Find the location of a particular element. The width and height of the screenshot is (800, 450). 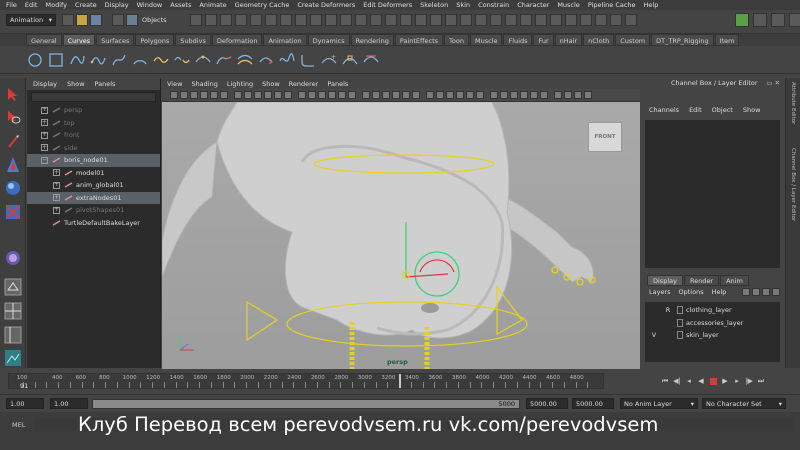

panel-float-icon: ▭ ✕ is located at coordinates (773, 83).